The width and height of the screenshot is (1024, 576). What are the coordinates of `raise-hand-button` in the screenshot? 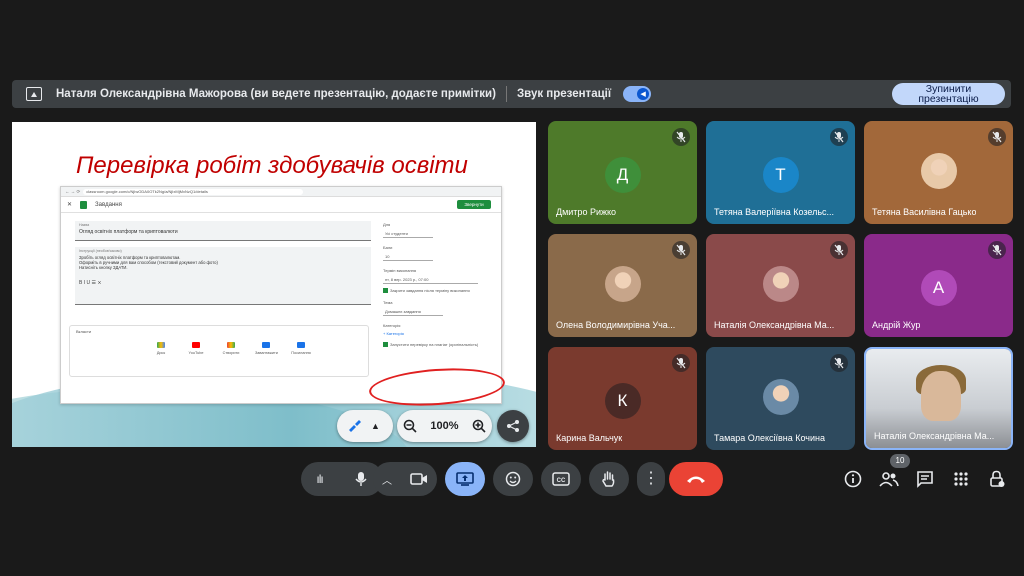 It's located at (609, 479).